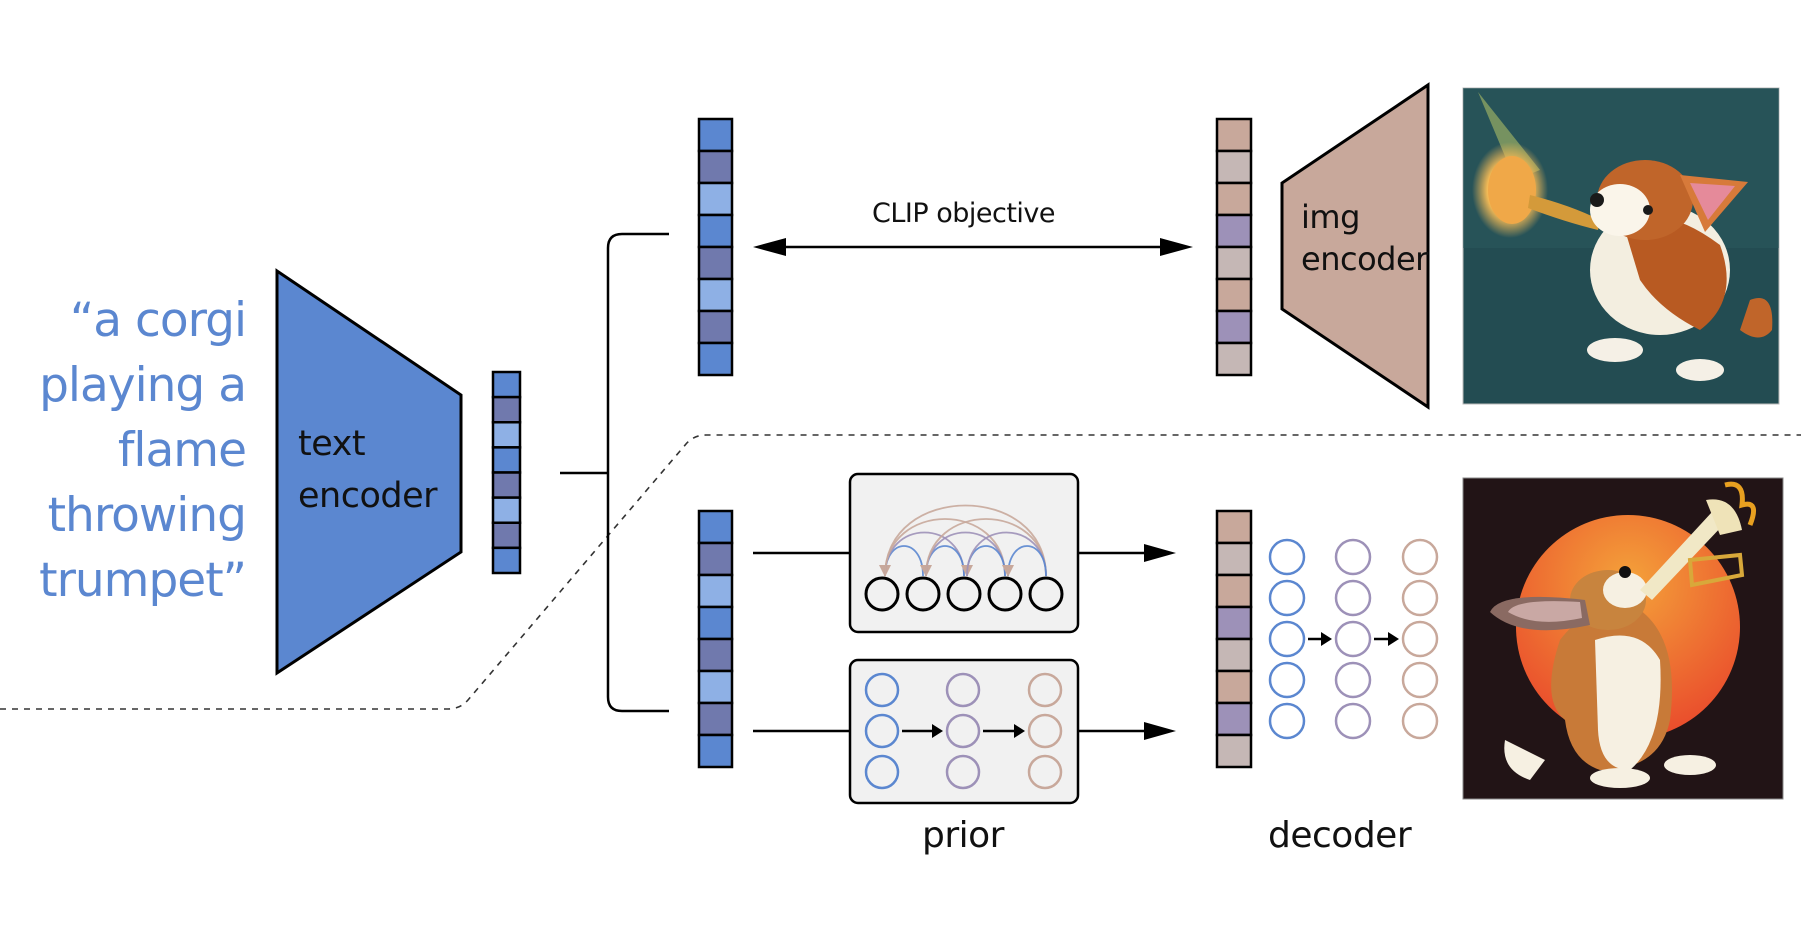 The image size is (1801, 946). I want to click on text-encoder-label-line1: text, so click(332, 444).